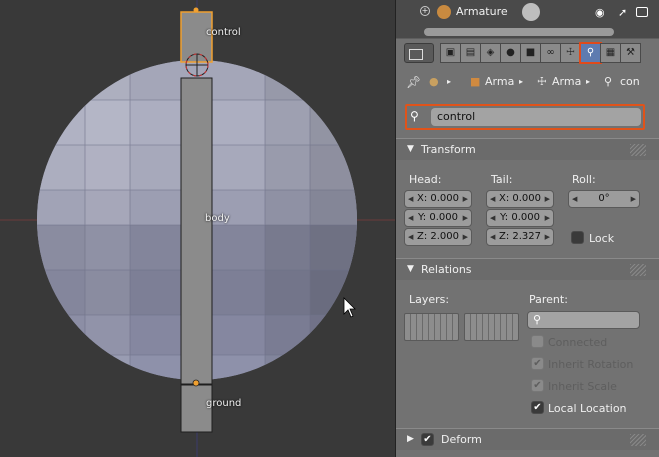 This screenshot has width=659, height=457. I want to click on lock-checkbox, so click(577, 237).